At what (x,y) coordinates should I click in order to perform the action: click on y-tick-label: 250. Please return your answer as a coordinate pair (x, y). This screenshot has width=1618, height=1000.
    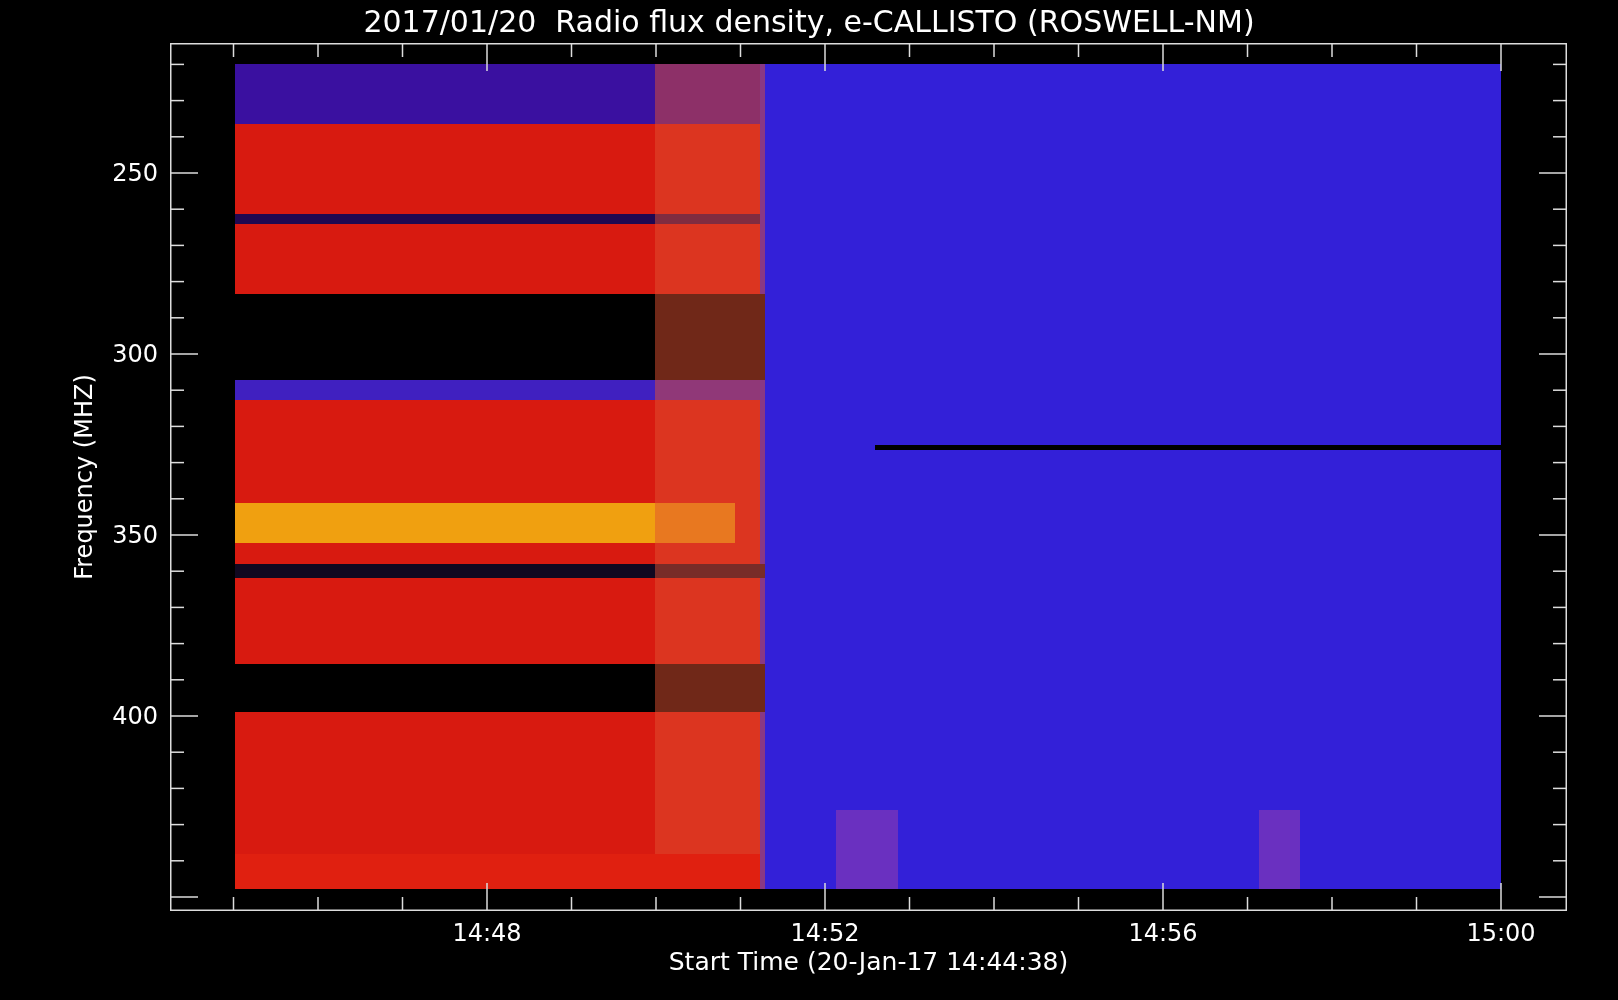
    Looking at the image, I should click on (135, 173).